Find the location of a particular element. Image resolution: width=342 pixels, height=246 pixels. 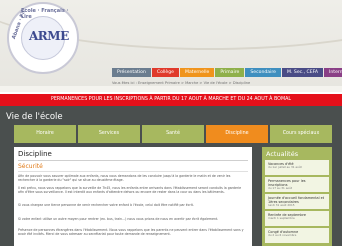

tab-cours-sp-ciaux: Cours spéciaux is located at coordinates (301, 134).